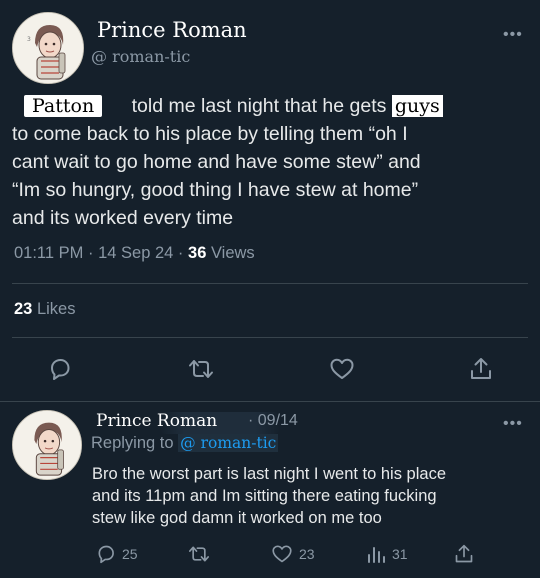 The image size is (540, 578). What do you see at coordinates (307, 554) in the screenshot?
I see `like-count: 23` at bounding box center [307, 554].